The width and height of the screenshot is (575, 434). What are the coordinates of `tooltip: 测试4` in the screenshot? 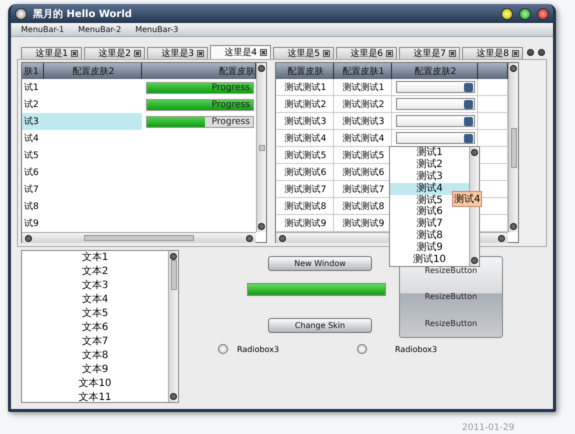 It's located at (467, 199).